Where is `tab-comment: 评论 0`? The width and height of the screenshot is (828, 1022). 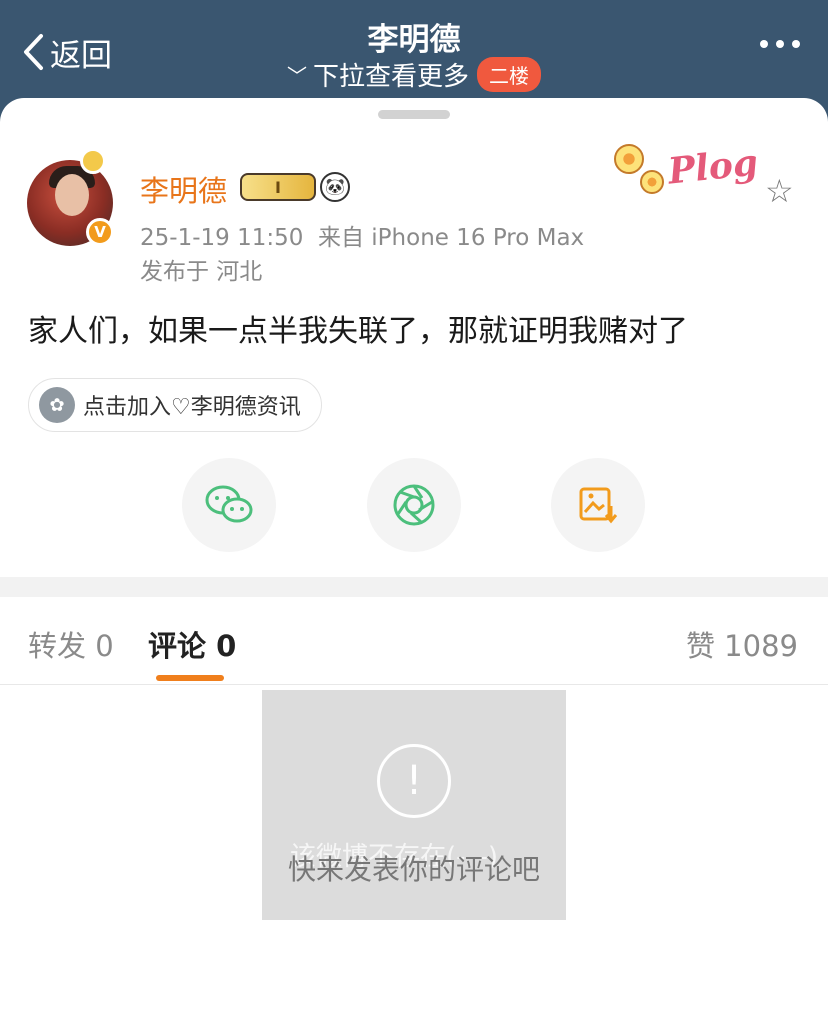 tab-comment: 评论 0 is located at coordinates (192, 644).